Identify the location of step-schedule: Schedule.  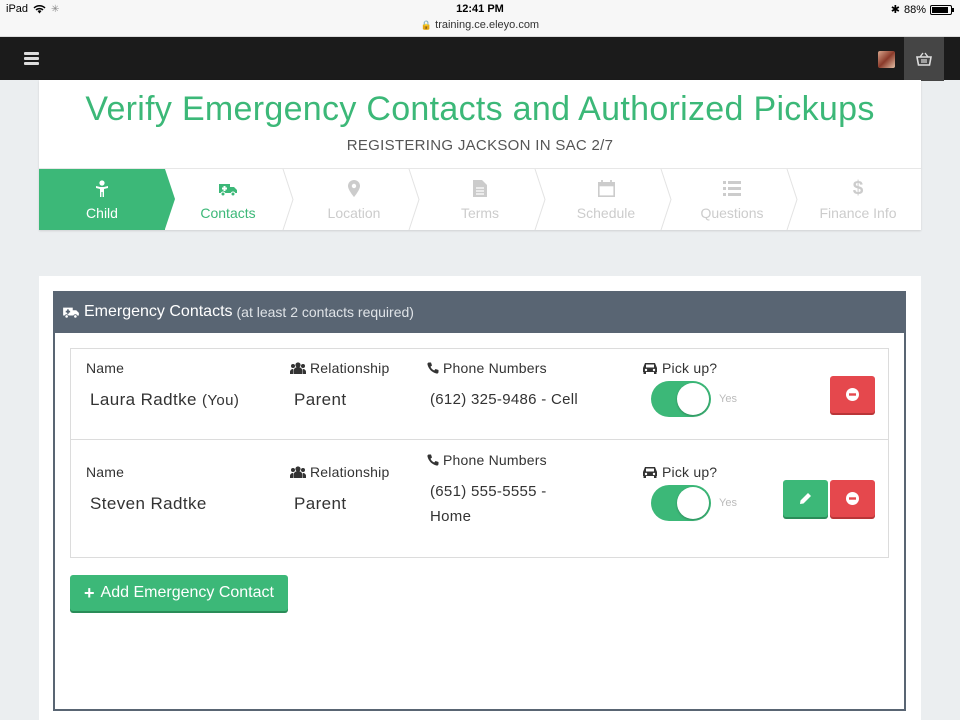
(607, 199).